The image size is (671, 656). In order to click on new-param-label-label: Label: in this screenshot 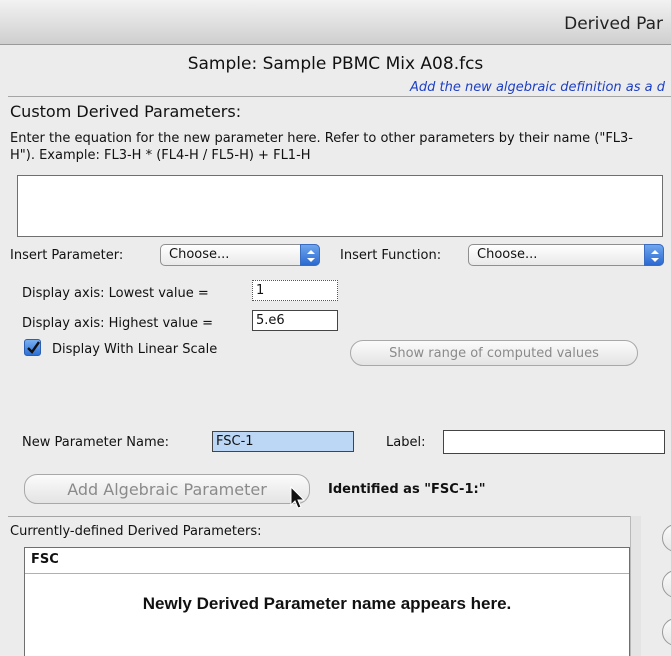, I will do `click(406, 442)`.